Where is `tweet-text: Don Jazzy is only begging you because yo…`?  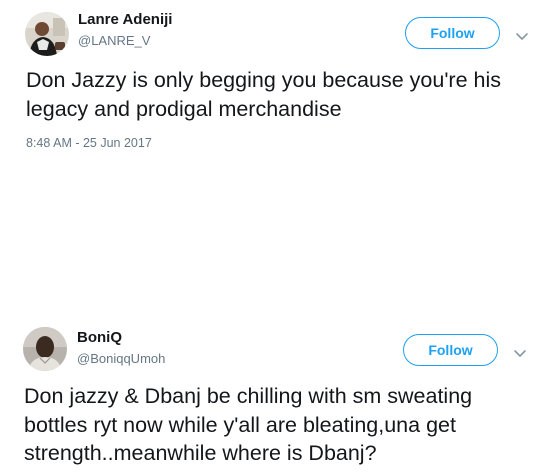
tweet-text: Don Jazzy is only begging you because yo… is located at coordinates (263, 94).